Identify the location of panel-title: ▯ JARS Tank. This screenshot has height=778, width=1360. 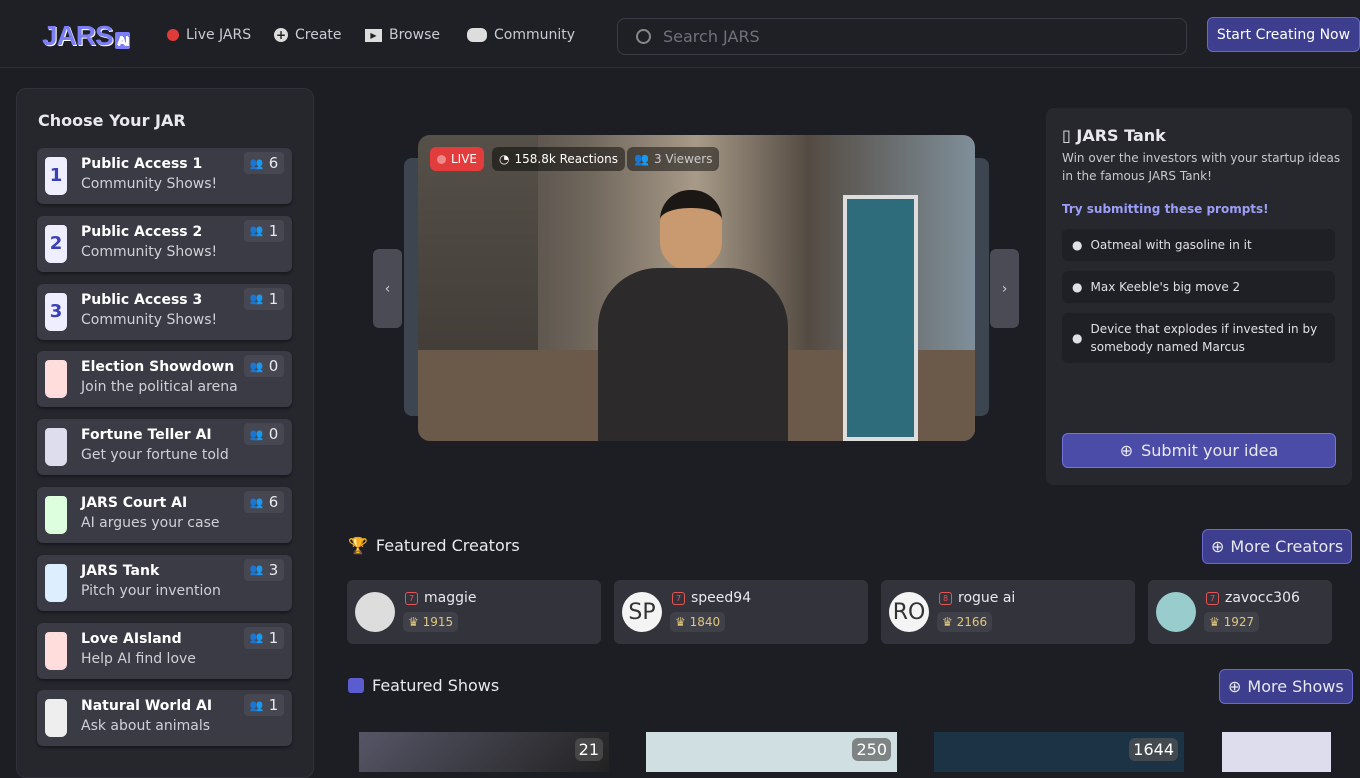
(1114, 135).